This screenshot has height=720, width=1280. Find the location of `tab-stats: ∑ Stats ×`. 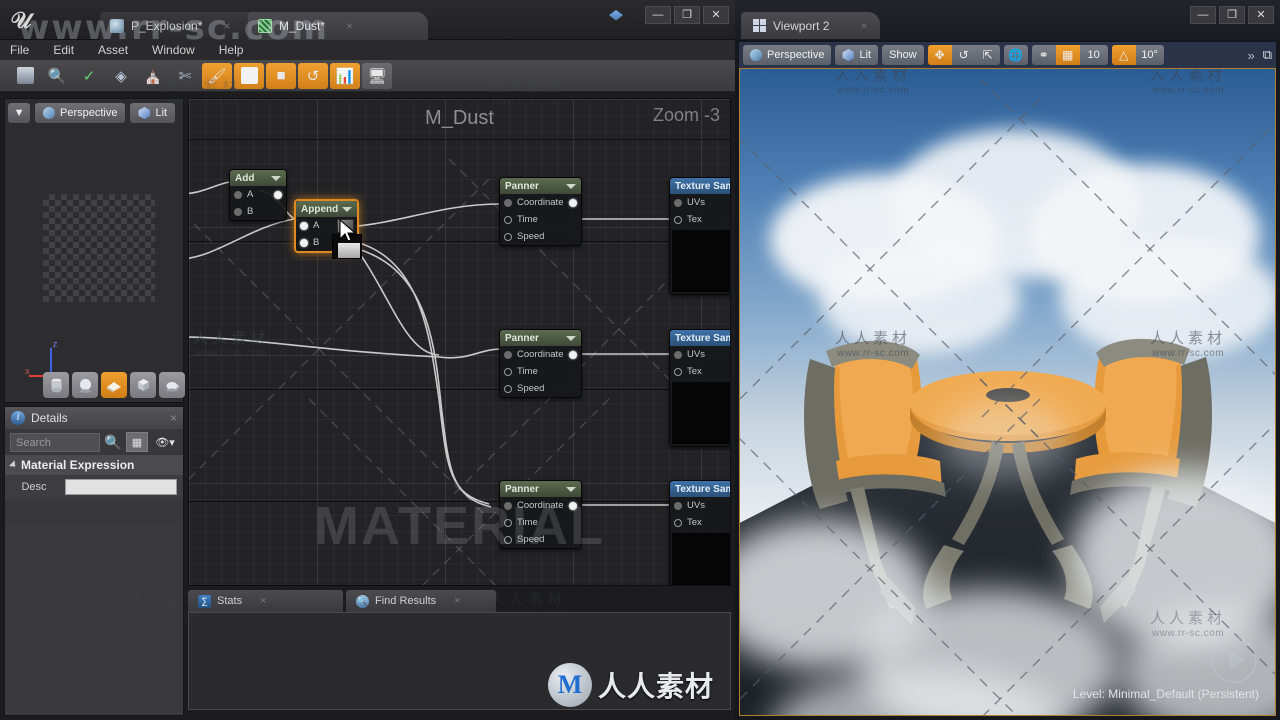

tab-stats: ∑ Stats × is located at coordinates (265, 601).